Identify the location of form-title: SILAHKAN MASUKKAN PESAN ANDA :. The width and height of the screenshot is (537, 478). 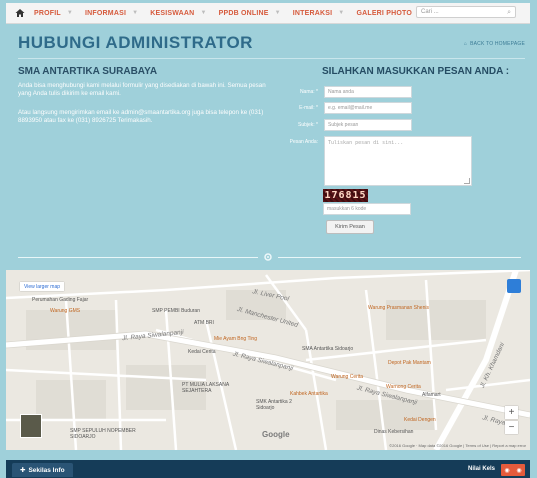
(416, 71).